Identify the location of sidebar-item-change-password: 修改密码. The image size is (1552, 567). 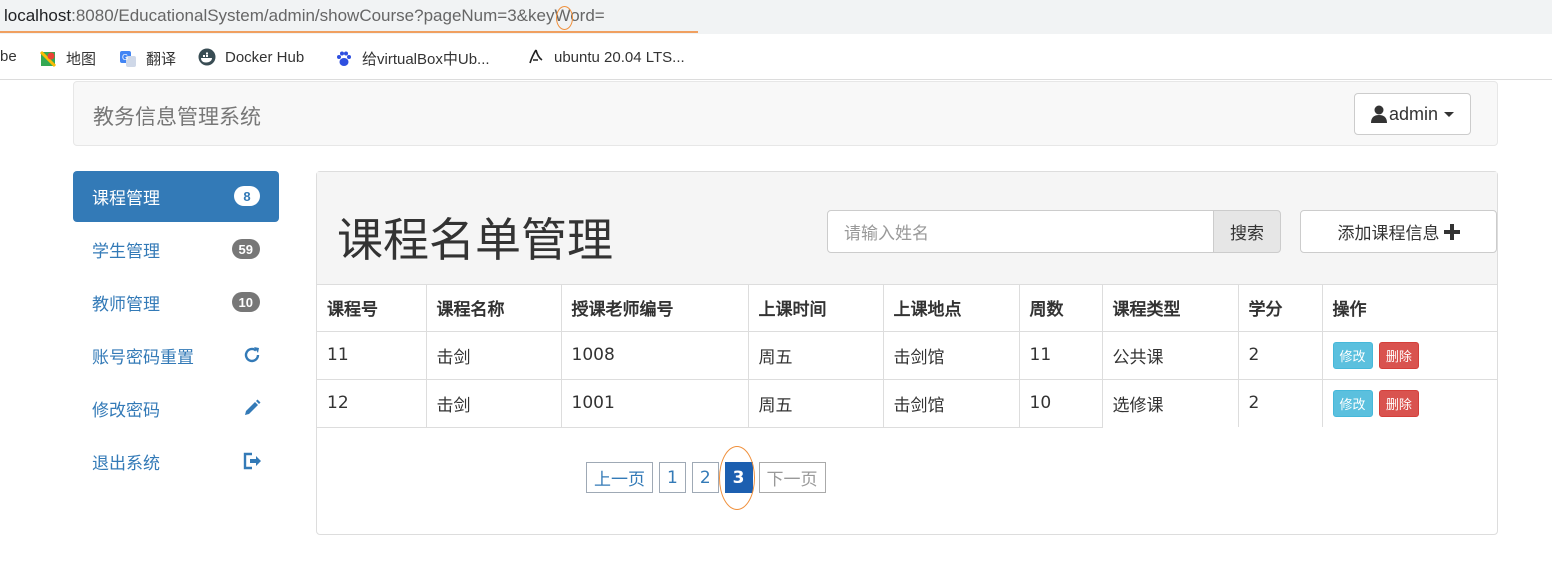
(176, 408).